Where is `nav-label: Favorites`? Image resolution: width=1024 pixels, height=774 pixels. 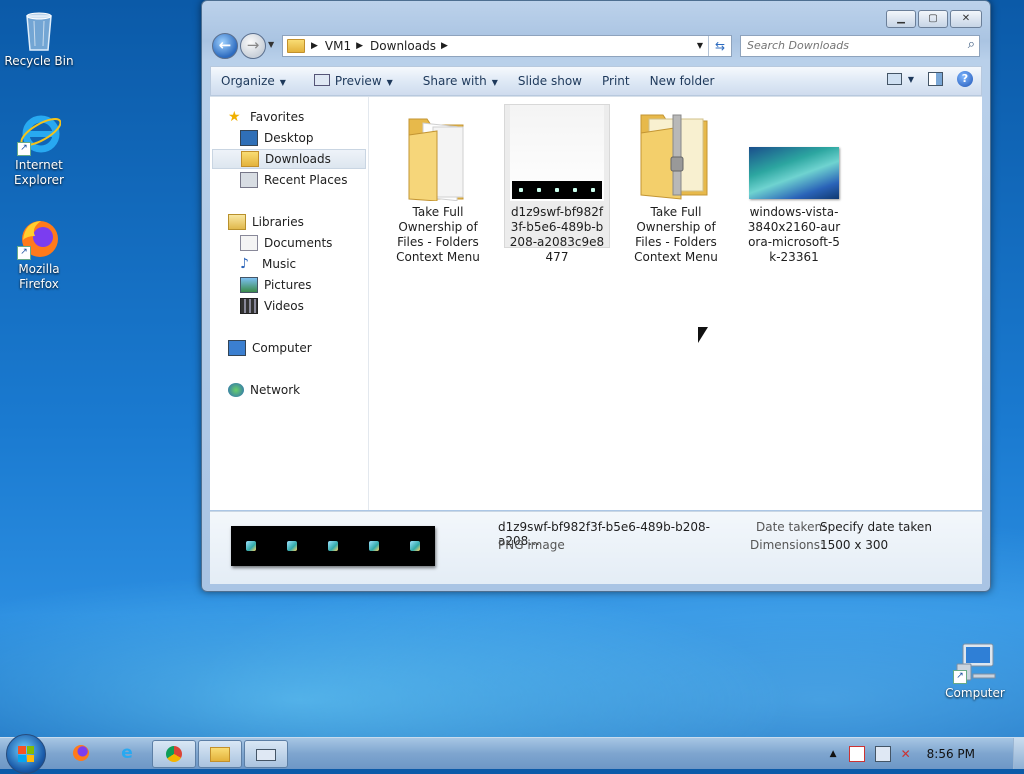
nav-label: Favorites is located at coordinates (277, 117).